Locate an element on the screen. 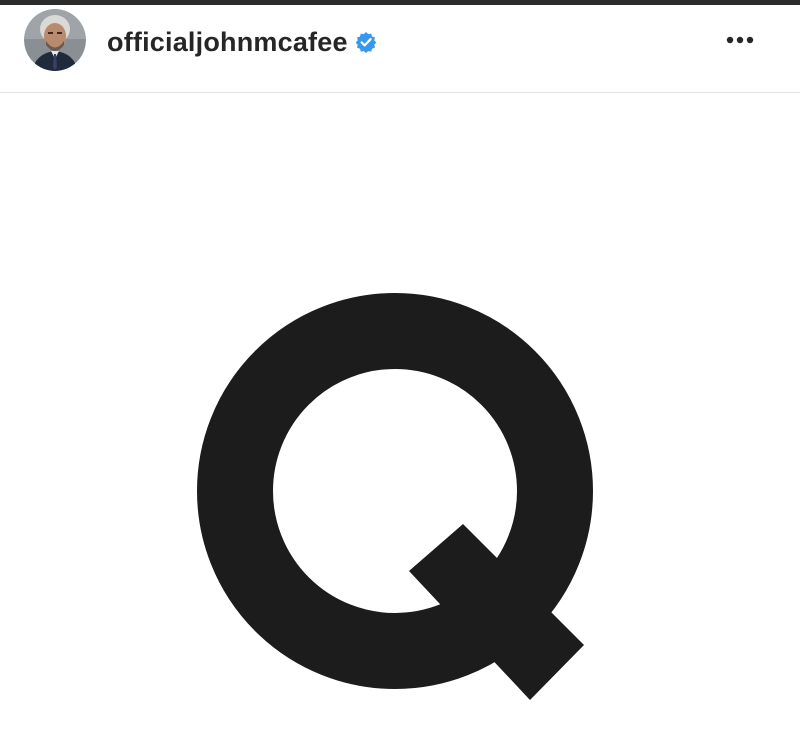 The image size is (800, 745). username-container: officialjohnmcafee is located at coordinates (242, 42).